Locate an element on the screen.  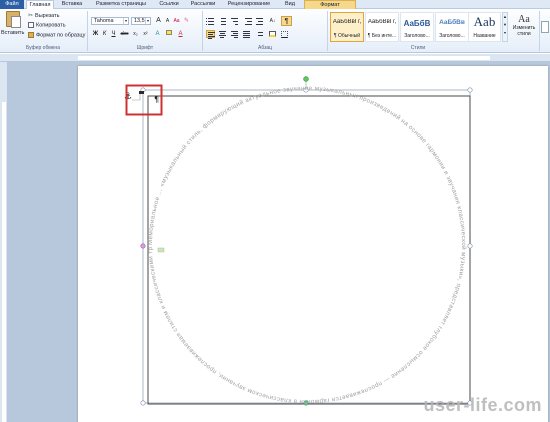
style-sample: Aab is located at coordinates (484, 21).